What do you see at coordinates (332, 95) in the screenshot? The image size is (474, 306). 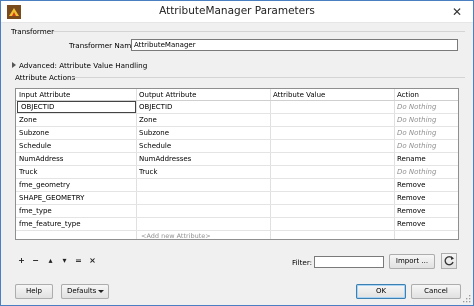 I see `column-header-value: Attribute Value` at bounding box center [332, 95].